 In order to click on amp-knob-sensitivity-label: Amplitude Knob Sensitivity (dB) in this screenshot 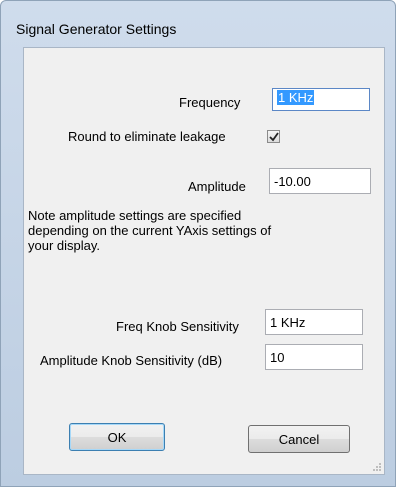, I will do `click(131, 360)`.